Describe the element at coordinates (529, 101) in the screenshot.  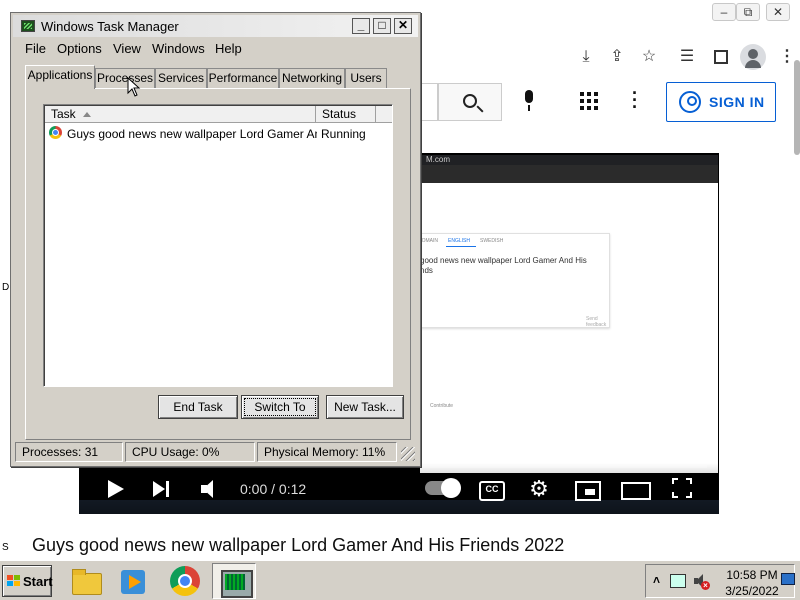
I see `microphone-icon` at that location.